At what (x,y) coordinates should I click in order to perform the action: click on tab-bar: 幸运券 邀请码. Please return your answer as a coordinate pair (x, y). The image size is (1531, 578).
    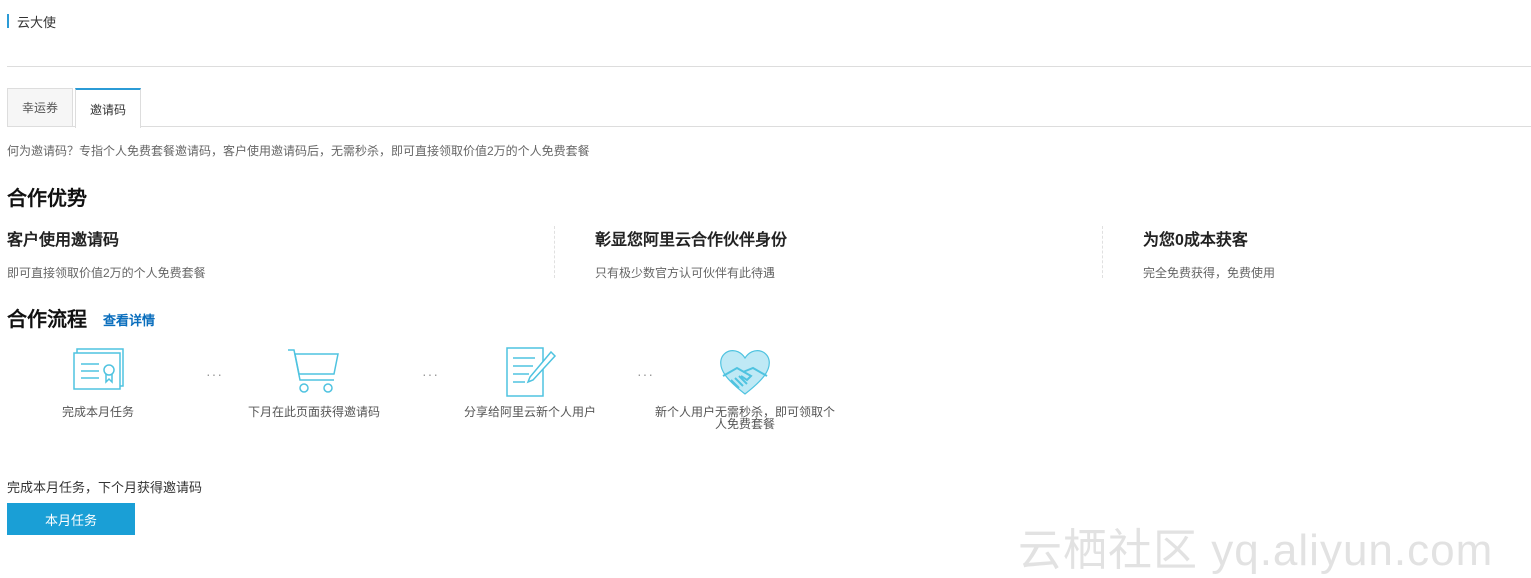
    Looking at the image, I should click on (769, 108).